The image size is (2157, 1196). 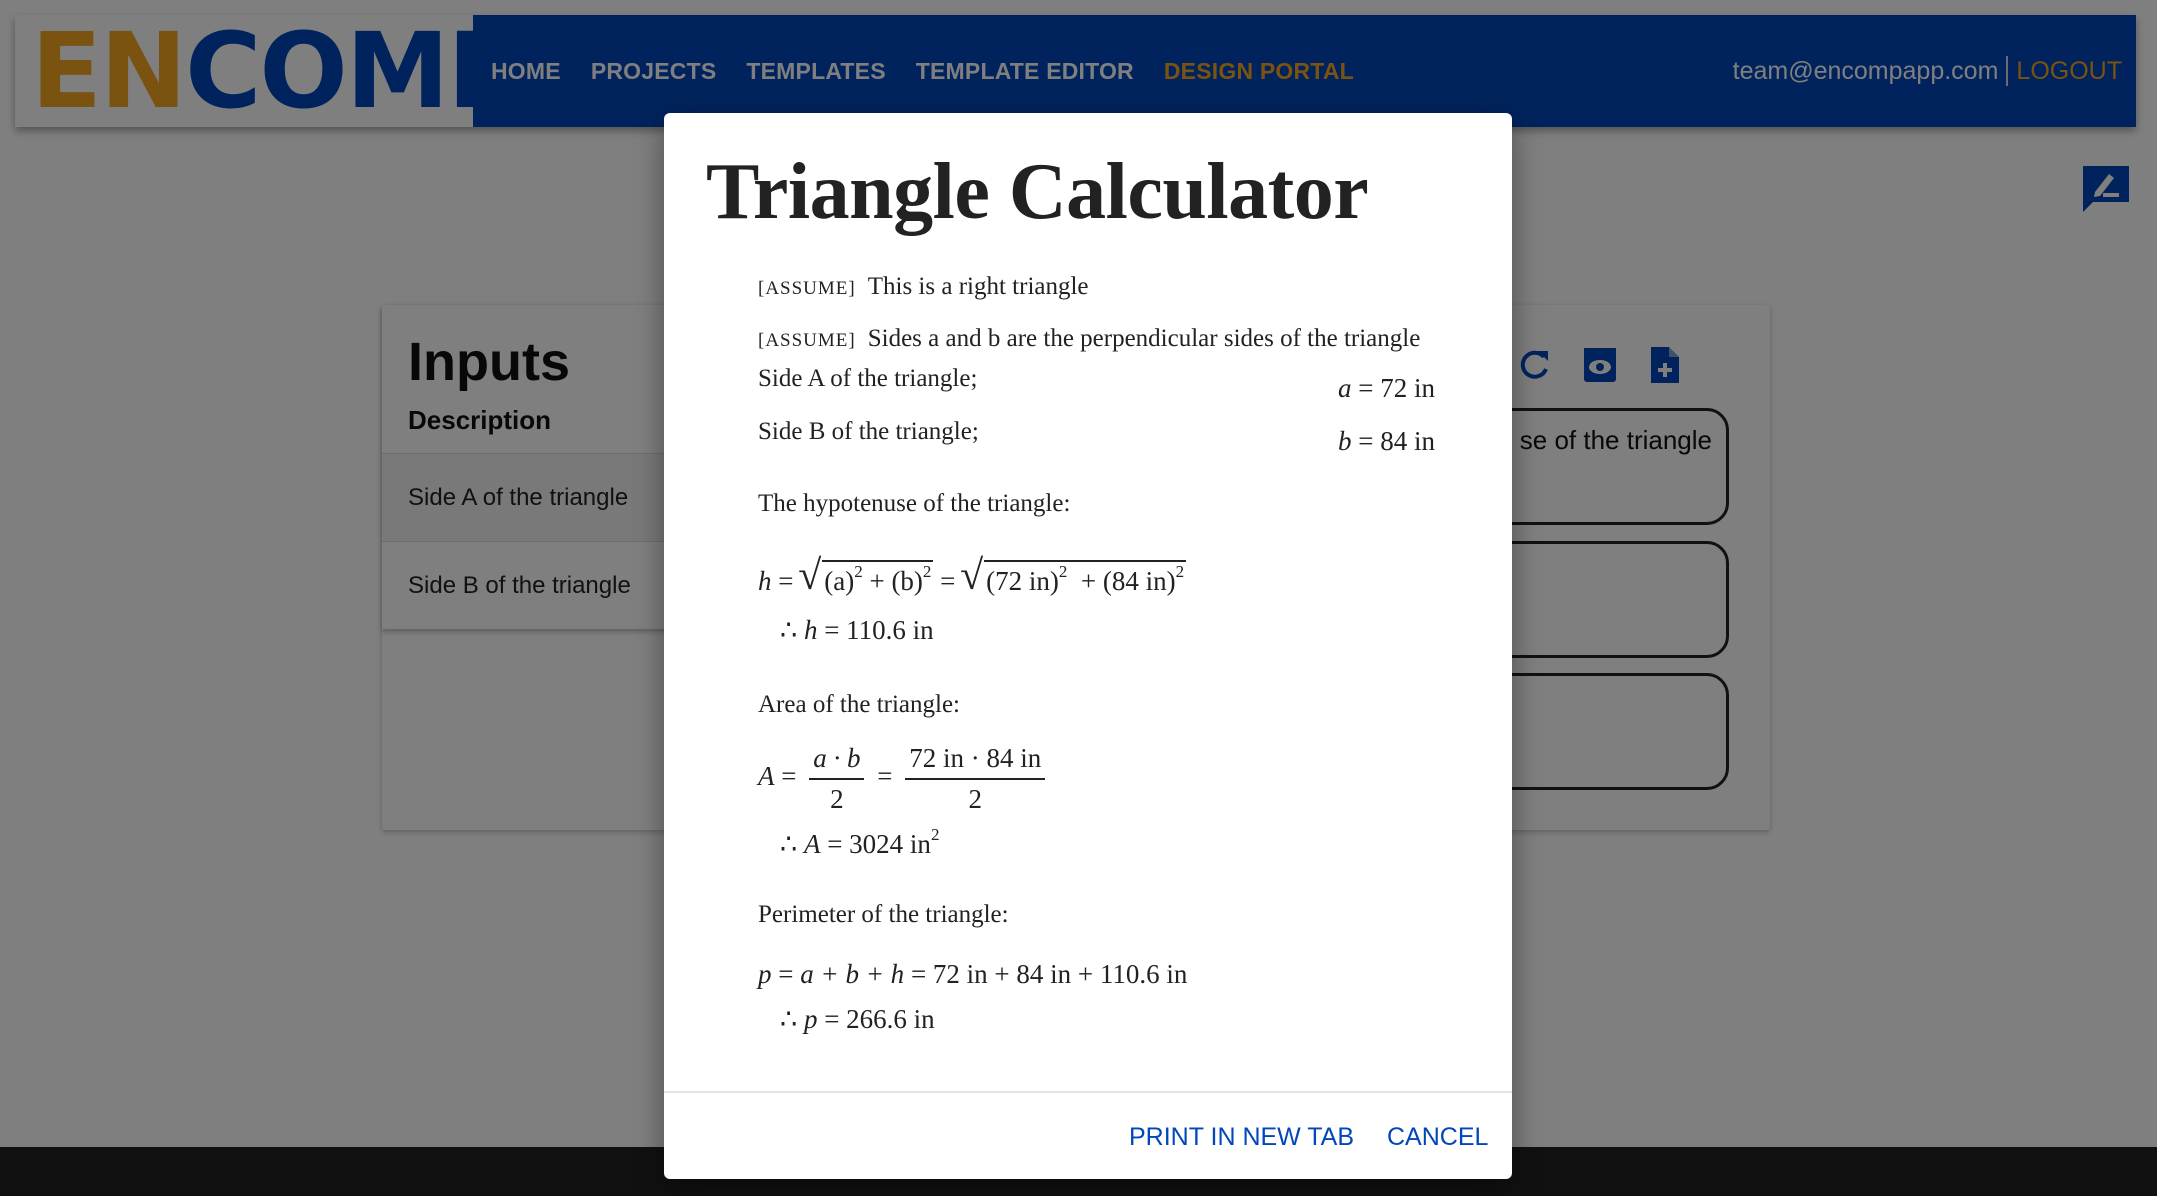 What do you see at coordinates (857, 1019) in the screenshot?
I see `perimeter-result: ∴ p = 266.6 in` at bounding box center [857, 1019].